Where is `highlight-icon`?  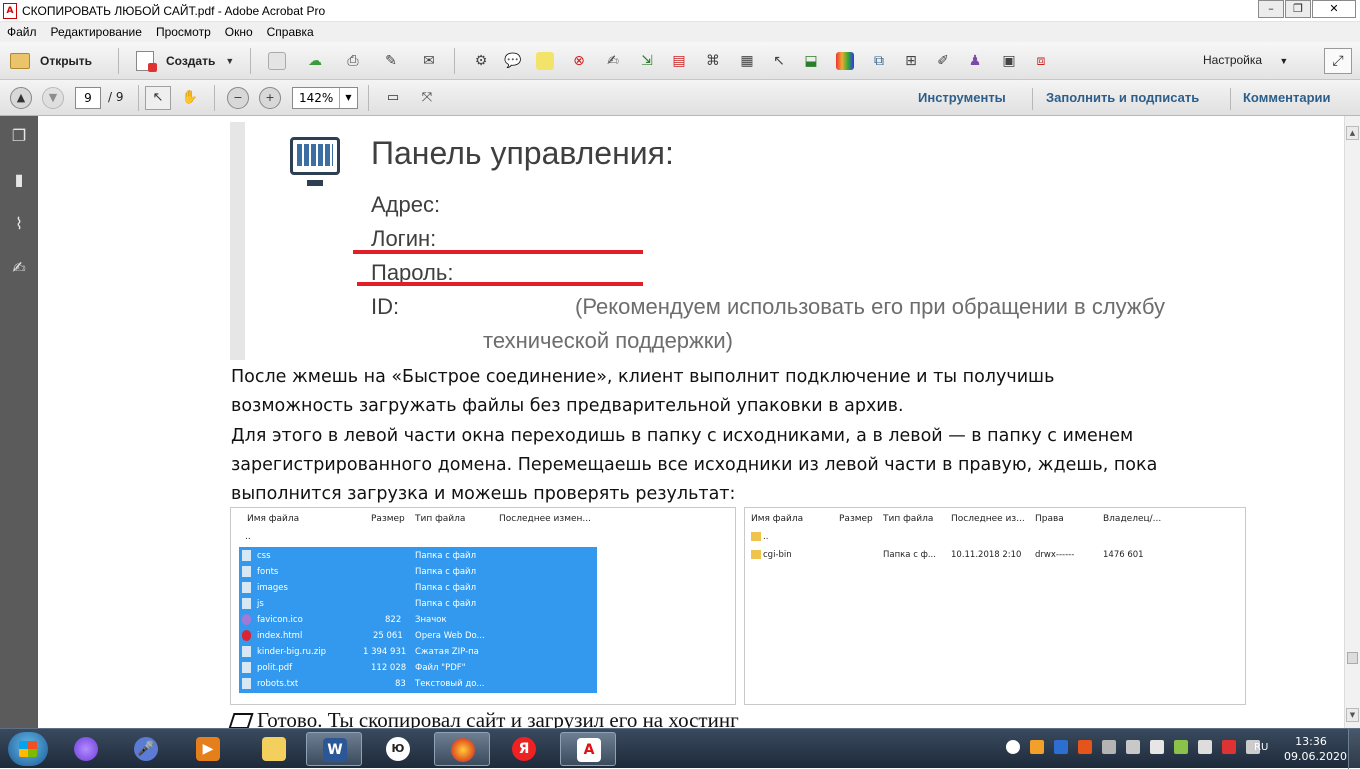 highlight-icon is located at coordinates (545, 61).